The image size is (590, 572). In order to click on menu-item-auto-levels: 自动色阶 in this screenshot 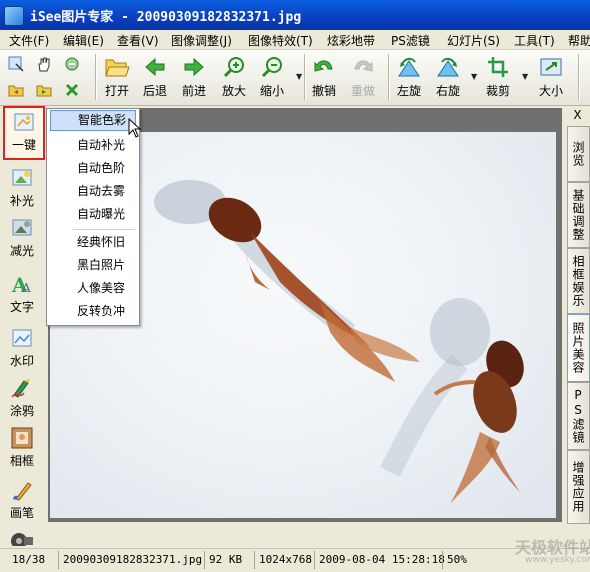, I will do `click(93, 168)`.